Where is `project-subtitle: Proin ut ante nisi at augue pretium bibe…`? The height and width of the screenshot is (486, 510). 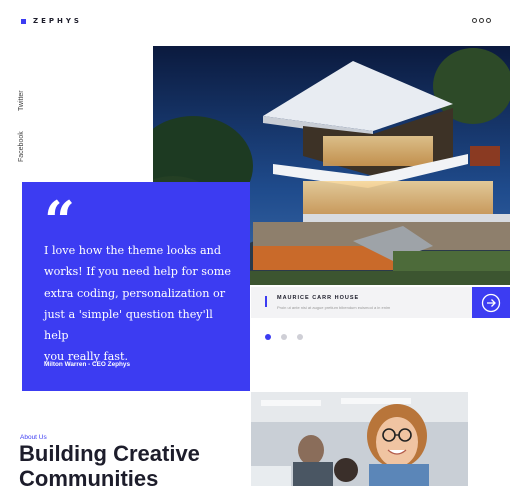 project-subtitle: Proin ut ante nisi at augue pretium bibe… is located at coordinates (334, 307).